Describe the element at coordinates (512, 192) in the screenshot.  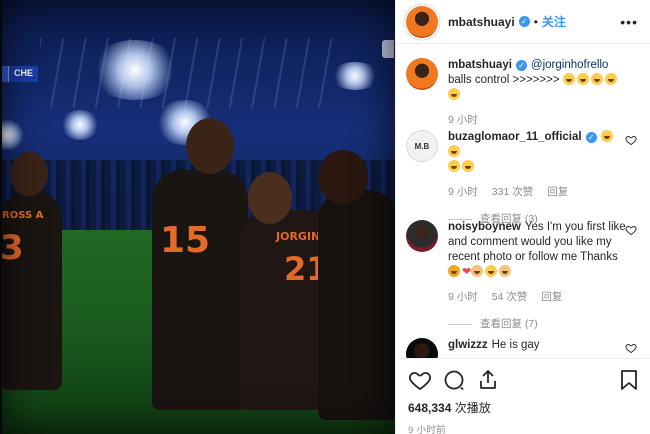
I see `comment-likes: 331 次赞` at that location.